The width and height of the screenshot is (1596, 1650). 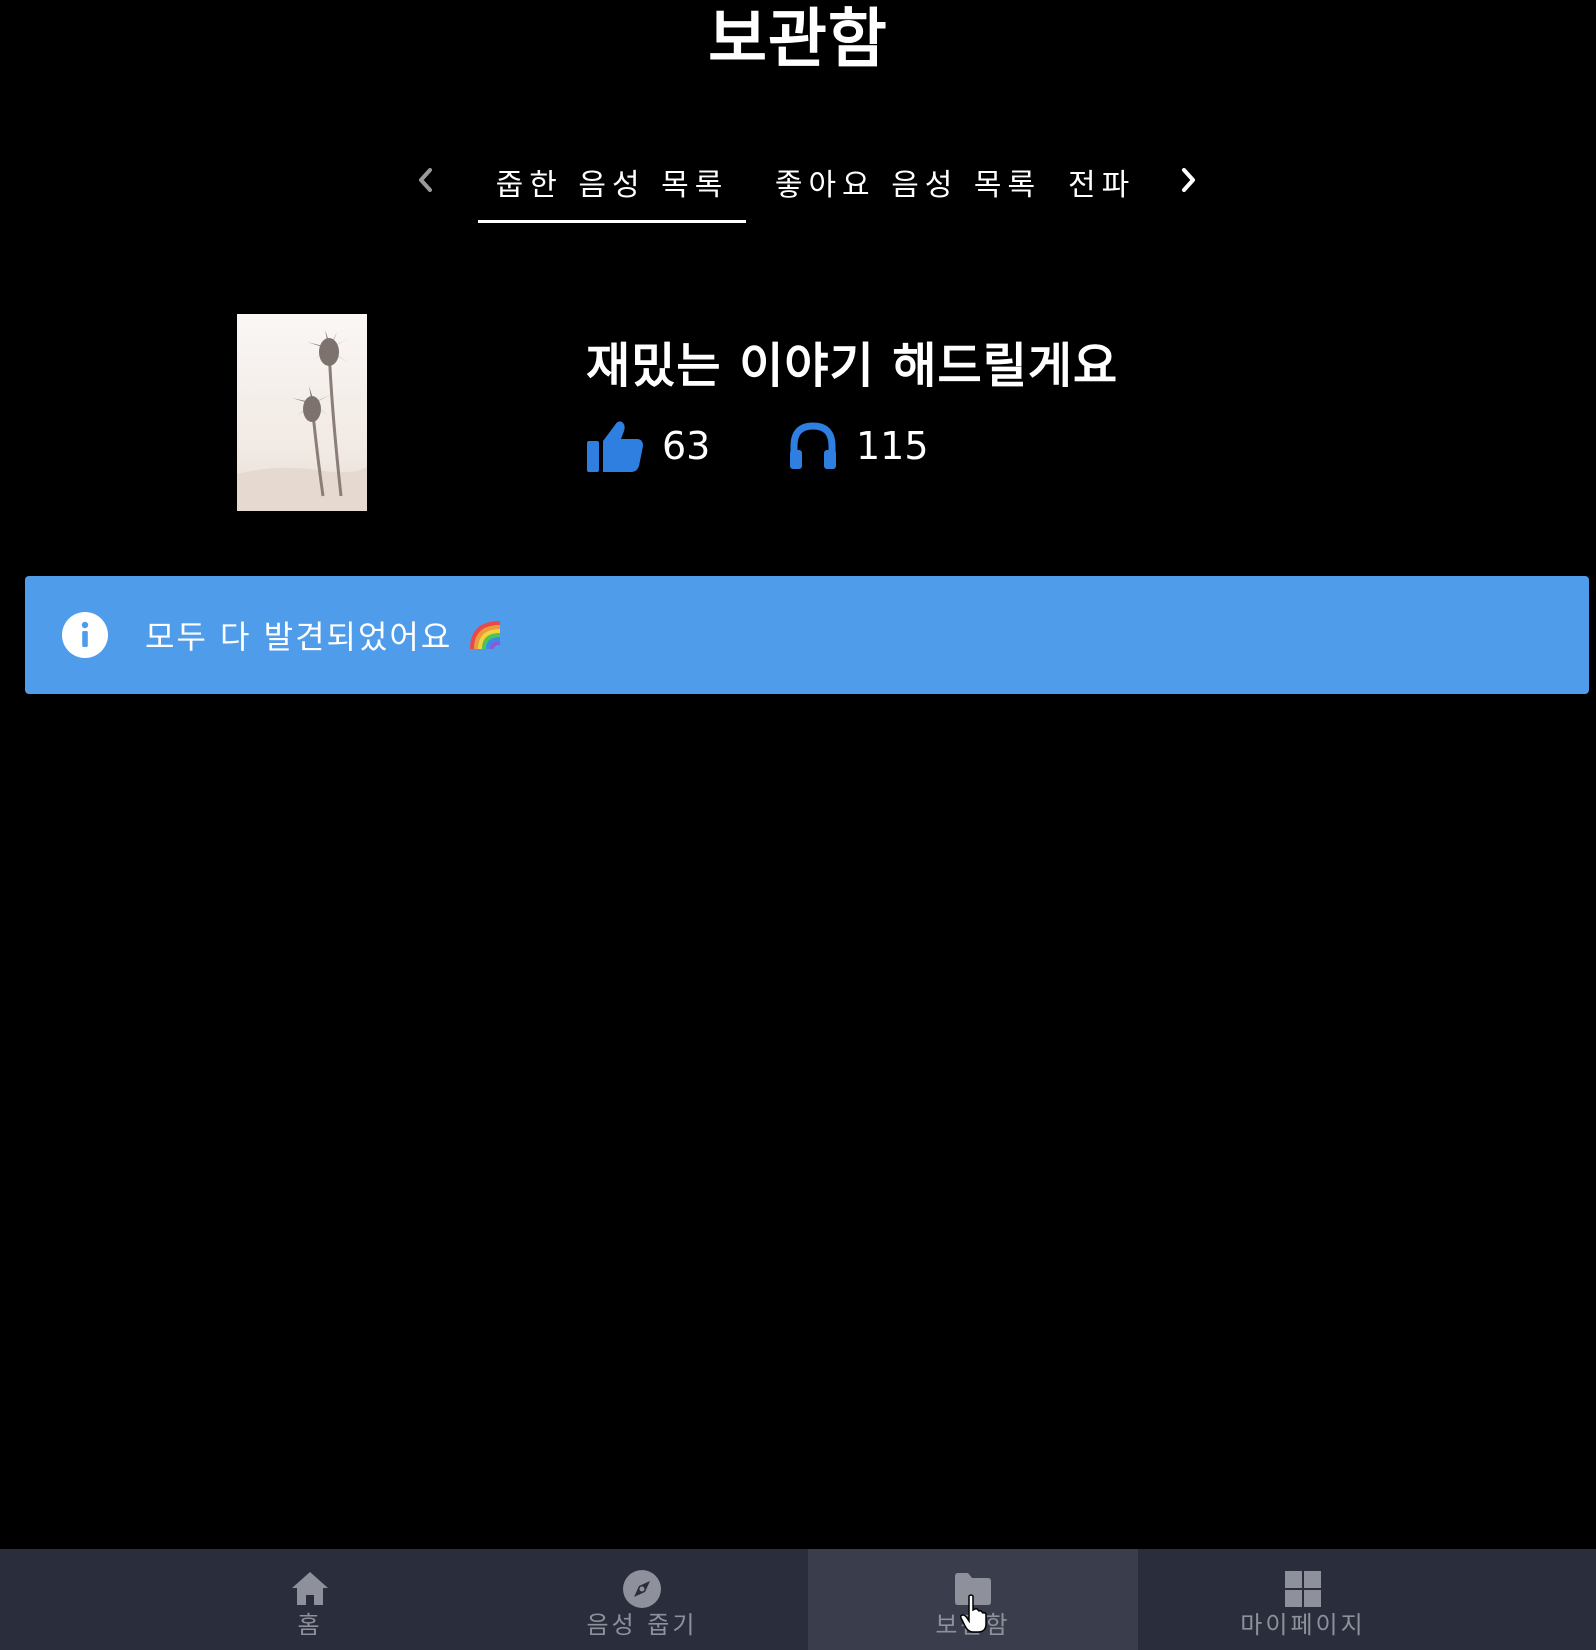 What do you see at coordinates (615, 446) in the screenshot?
I see `thumbs-up-icon` at bounding box center [615, 446].